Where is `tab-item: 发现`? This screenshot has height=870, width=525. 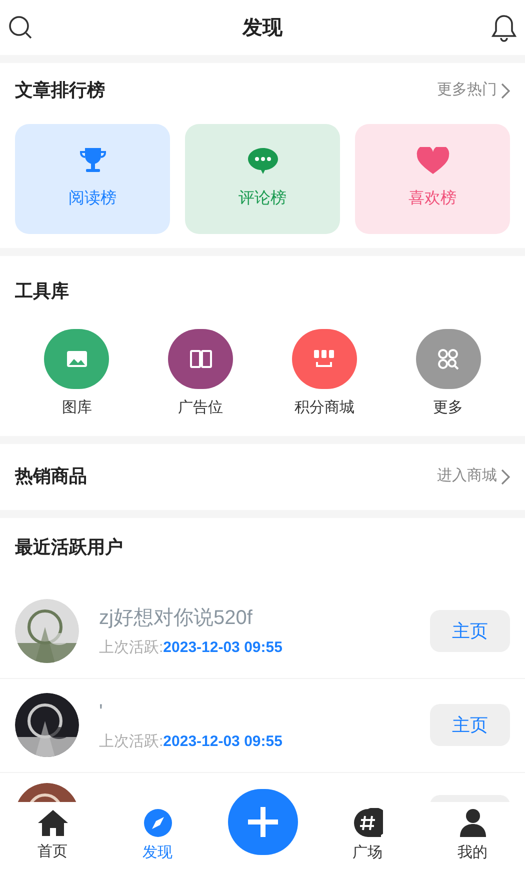 tab-item: 发现 is located at coordinates (157, 836).